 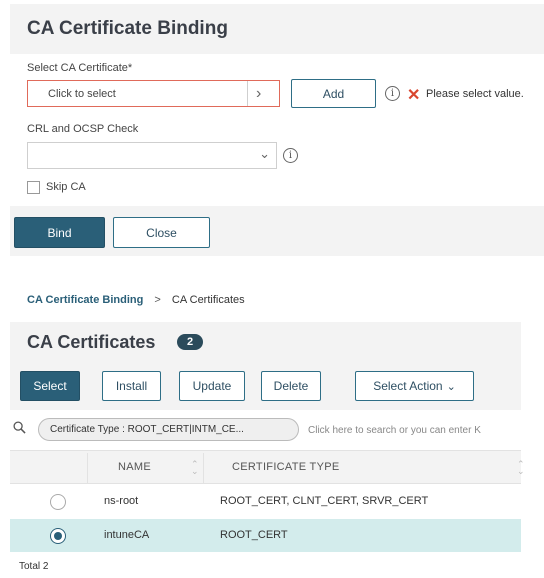 What do you see at coordinates (33, 187) in the screenshot?
I see `skip-ca-checkbox` at bounding box center [33, 187].